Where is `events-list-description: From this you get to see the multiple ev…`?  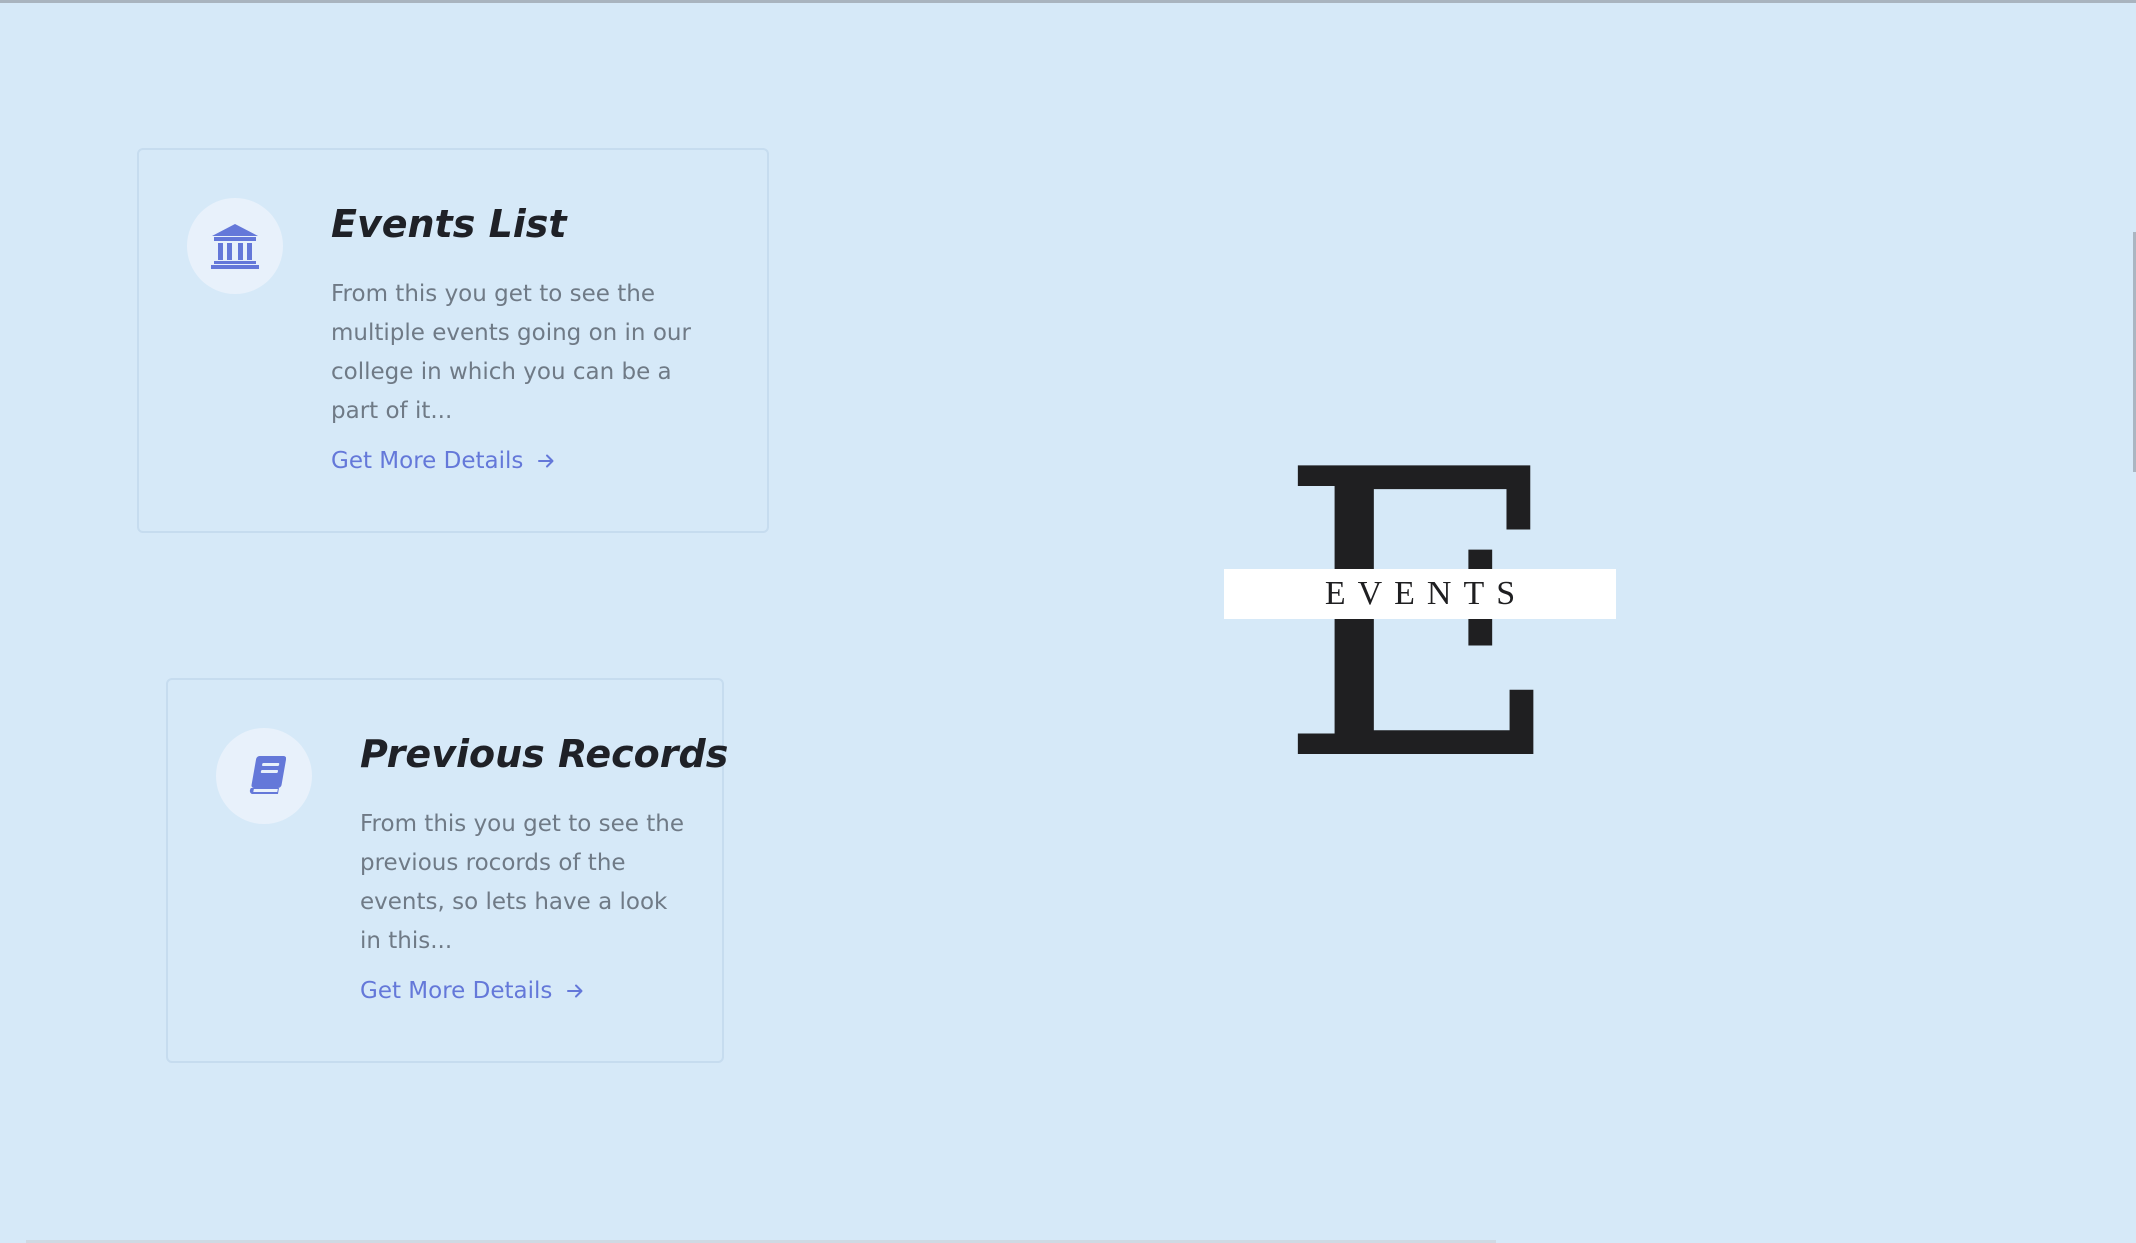 events-list-description: From this you get to see the multiple ev… is located at coordinates (511, 352).